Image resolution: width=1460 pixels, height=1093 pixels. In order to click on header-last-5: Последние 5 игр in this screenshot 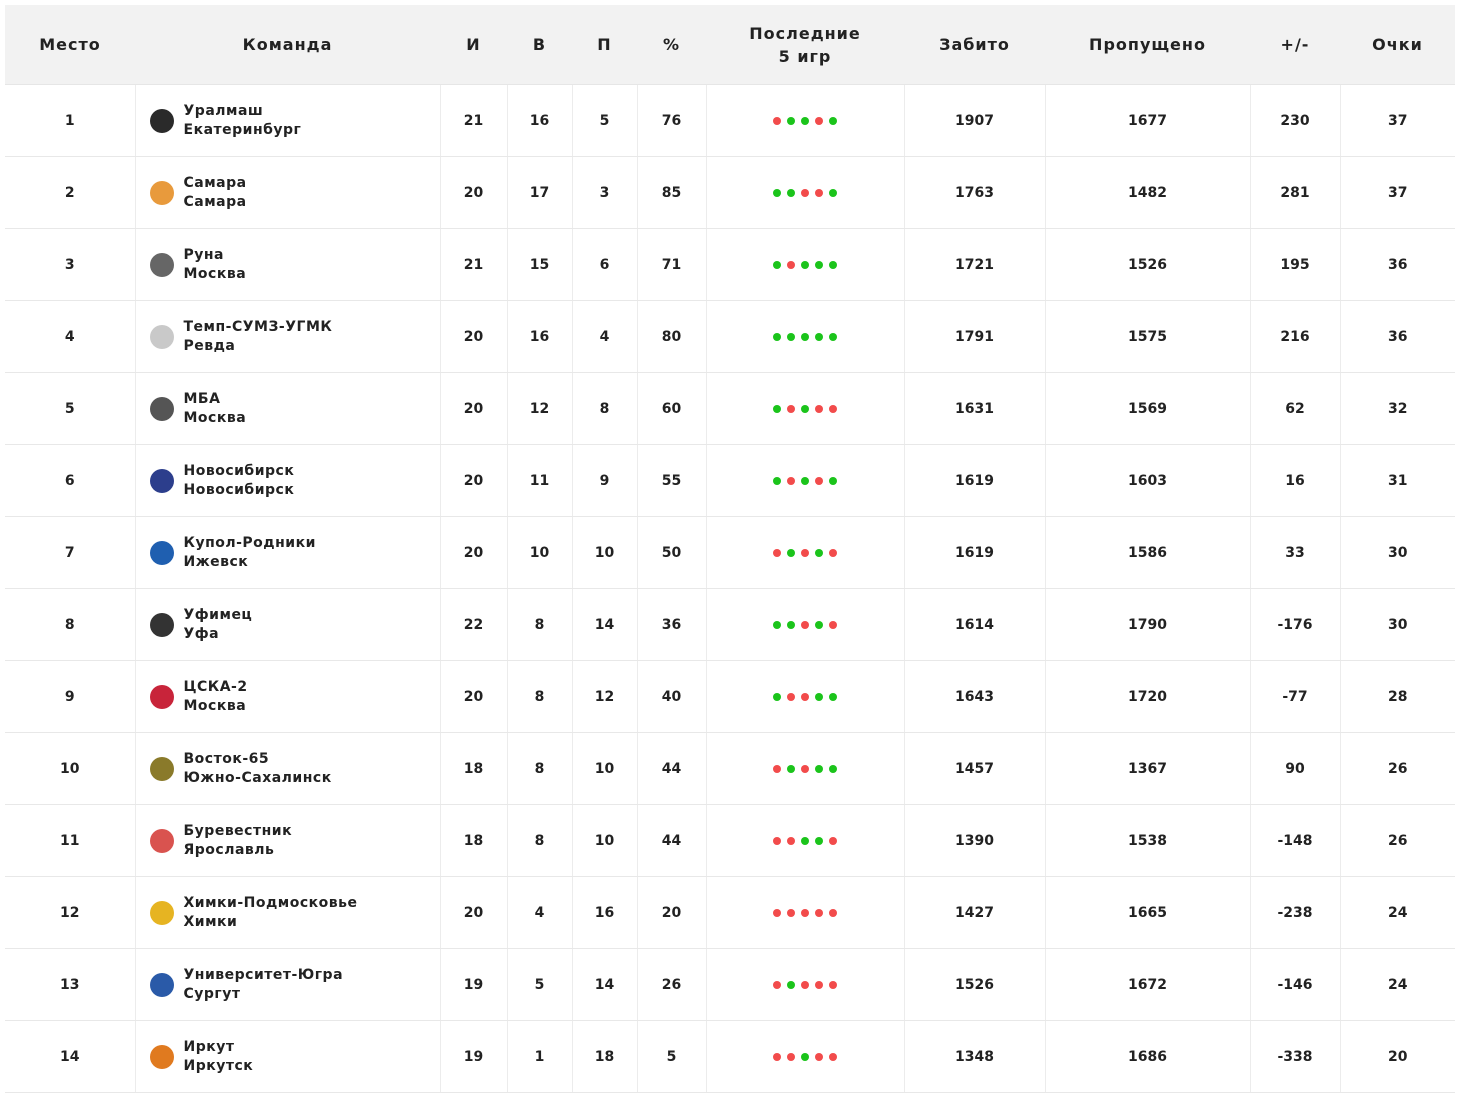, I will do `click(805, 45)`.